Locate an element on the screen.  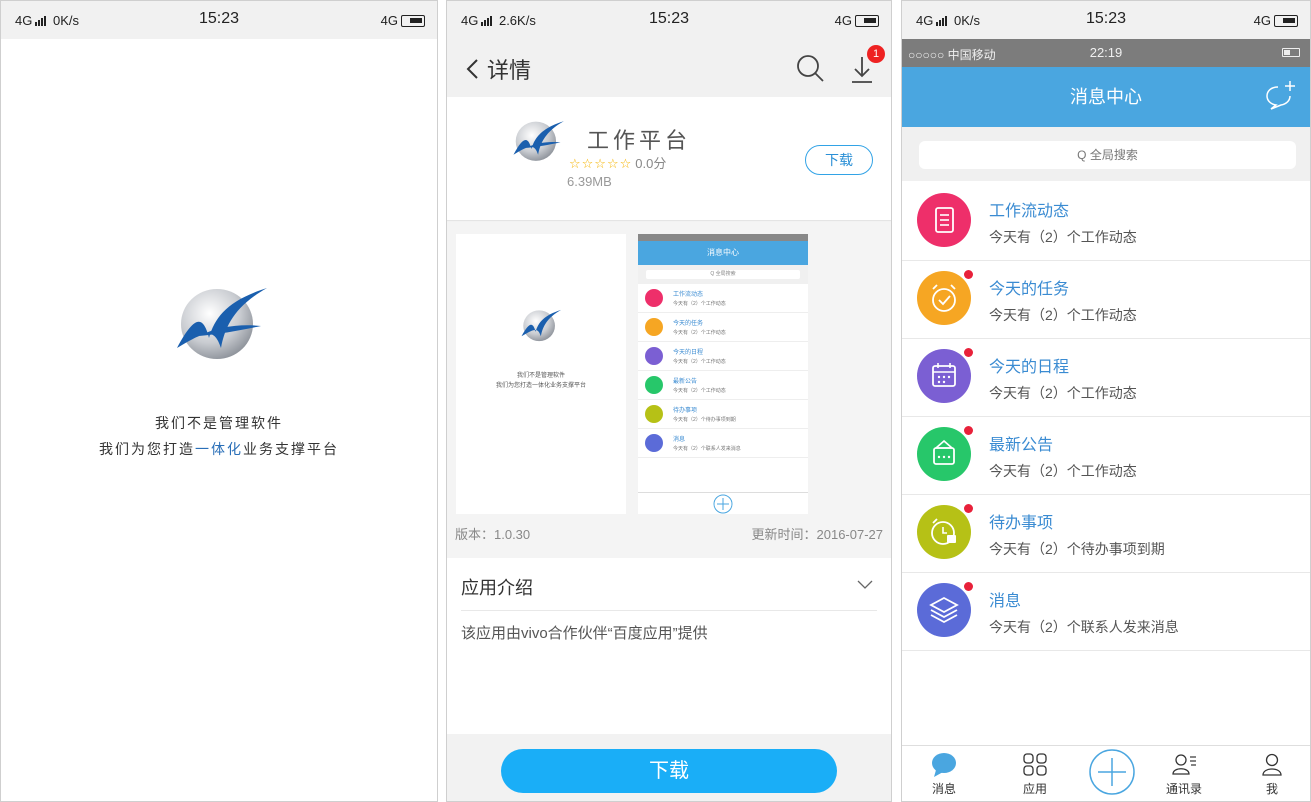
mini-title: 消息 is located at coordinates (679, 440).